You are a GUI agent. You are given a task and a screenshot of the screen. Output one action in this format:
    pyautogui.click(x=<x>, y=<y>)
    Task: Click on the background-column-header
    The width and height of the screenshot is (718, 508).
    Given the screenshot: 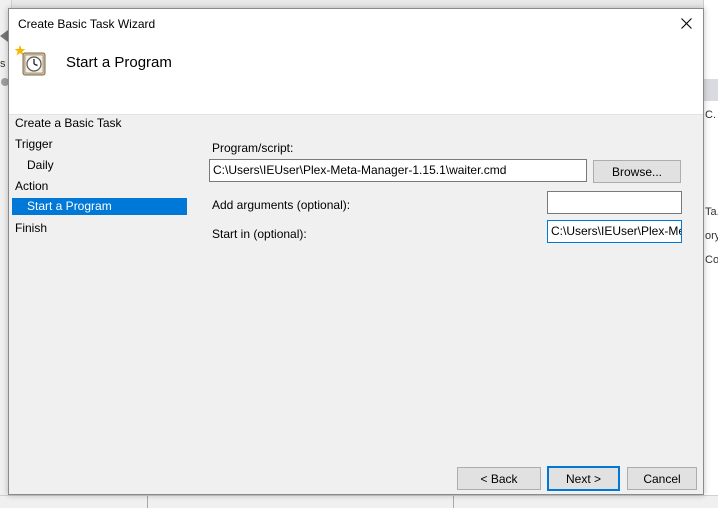 What is the action you would take?
    pyautogui.click(x=711, y=90)
    